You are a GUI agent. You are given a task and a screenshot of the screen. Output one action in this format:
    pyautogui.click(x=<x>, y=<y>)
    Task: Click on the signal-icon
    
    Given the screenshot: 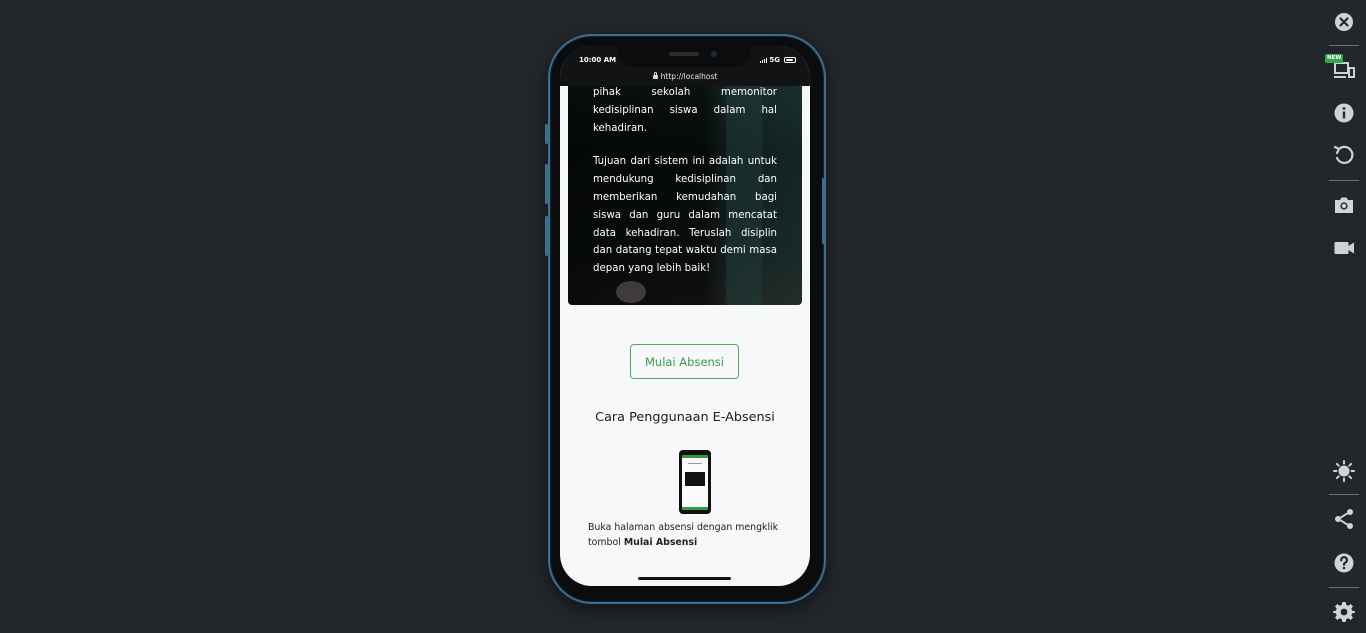 What is the action you would take?
    pyautogui.click(x=764, y=60)
    